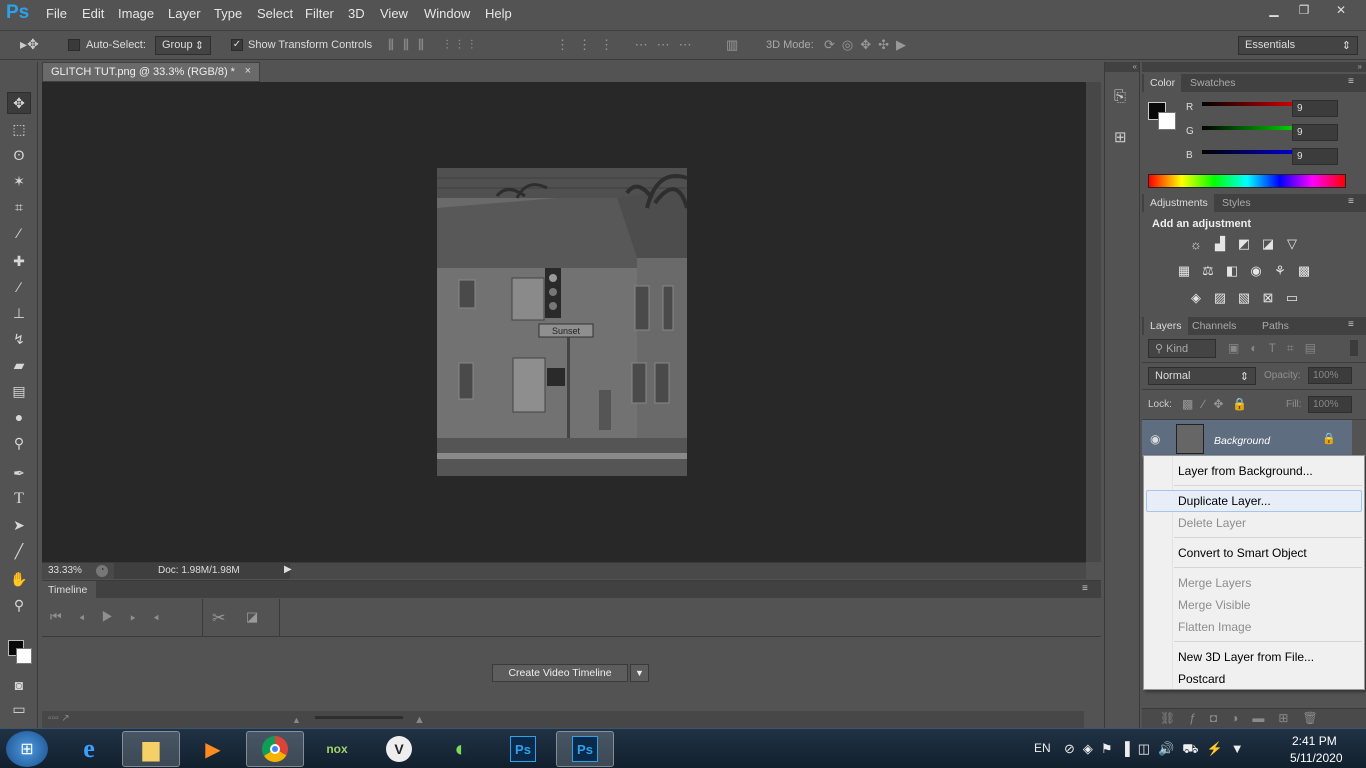 This screenshot has height=768, width=1366. I want to click on posterize-icon: ▨, so click(1220, 297).